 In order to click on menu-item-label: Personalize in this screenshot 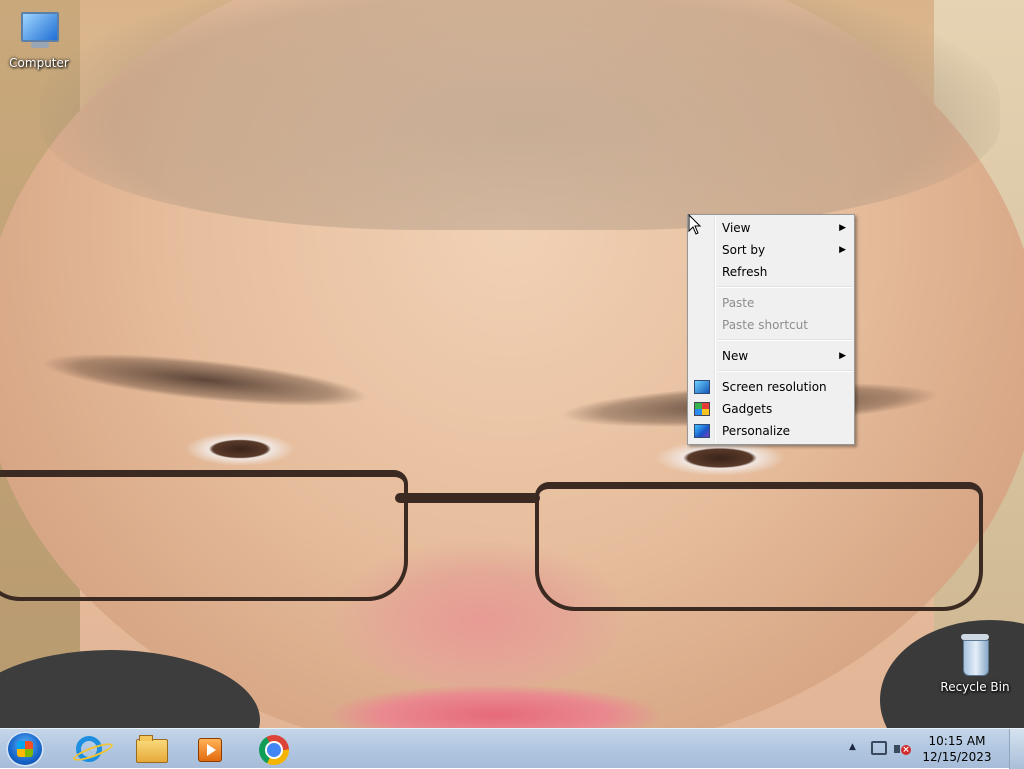, I will do `click(756, 431)`.